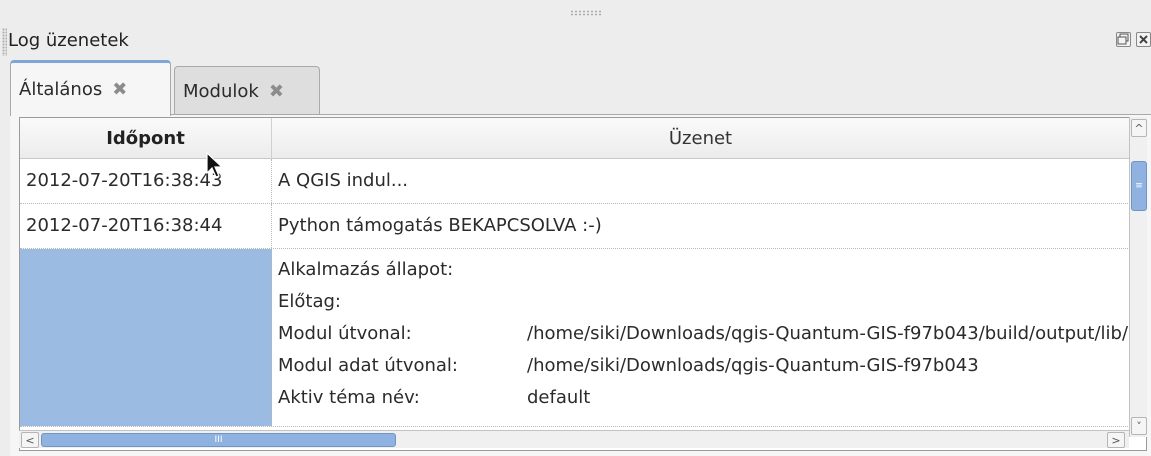 This screenshot has height=456, width=1151. Describe the element at coordinates (368, 365) in the screenshot. I see `detail-key: Modul adat útvonal:` at that location.